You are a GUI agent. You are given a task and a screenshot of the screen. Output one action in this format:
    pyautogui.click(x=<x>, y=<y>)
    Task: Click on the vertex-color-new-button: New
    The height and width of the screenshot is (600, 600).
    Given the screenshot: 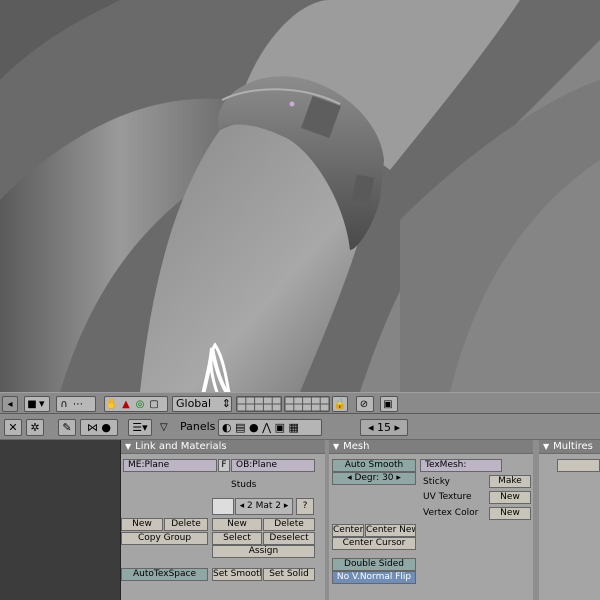 What is the action you would take?
    pyautogui.click(x=510, y=513)
    